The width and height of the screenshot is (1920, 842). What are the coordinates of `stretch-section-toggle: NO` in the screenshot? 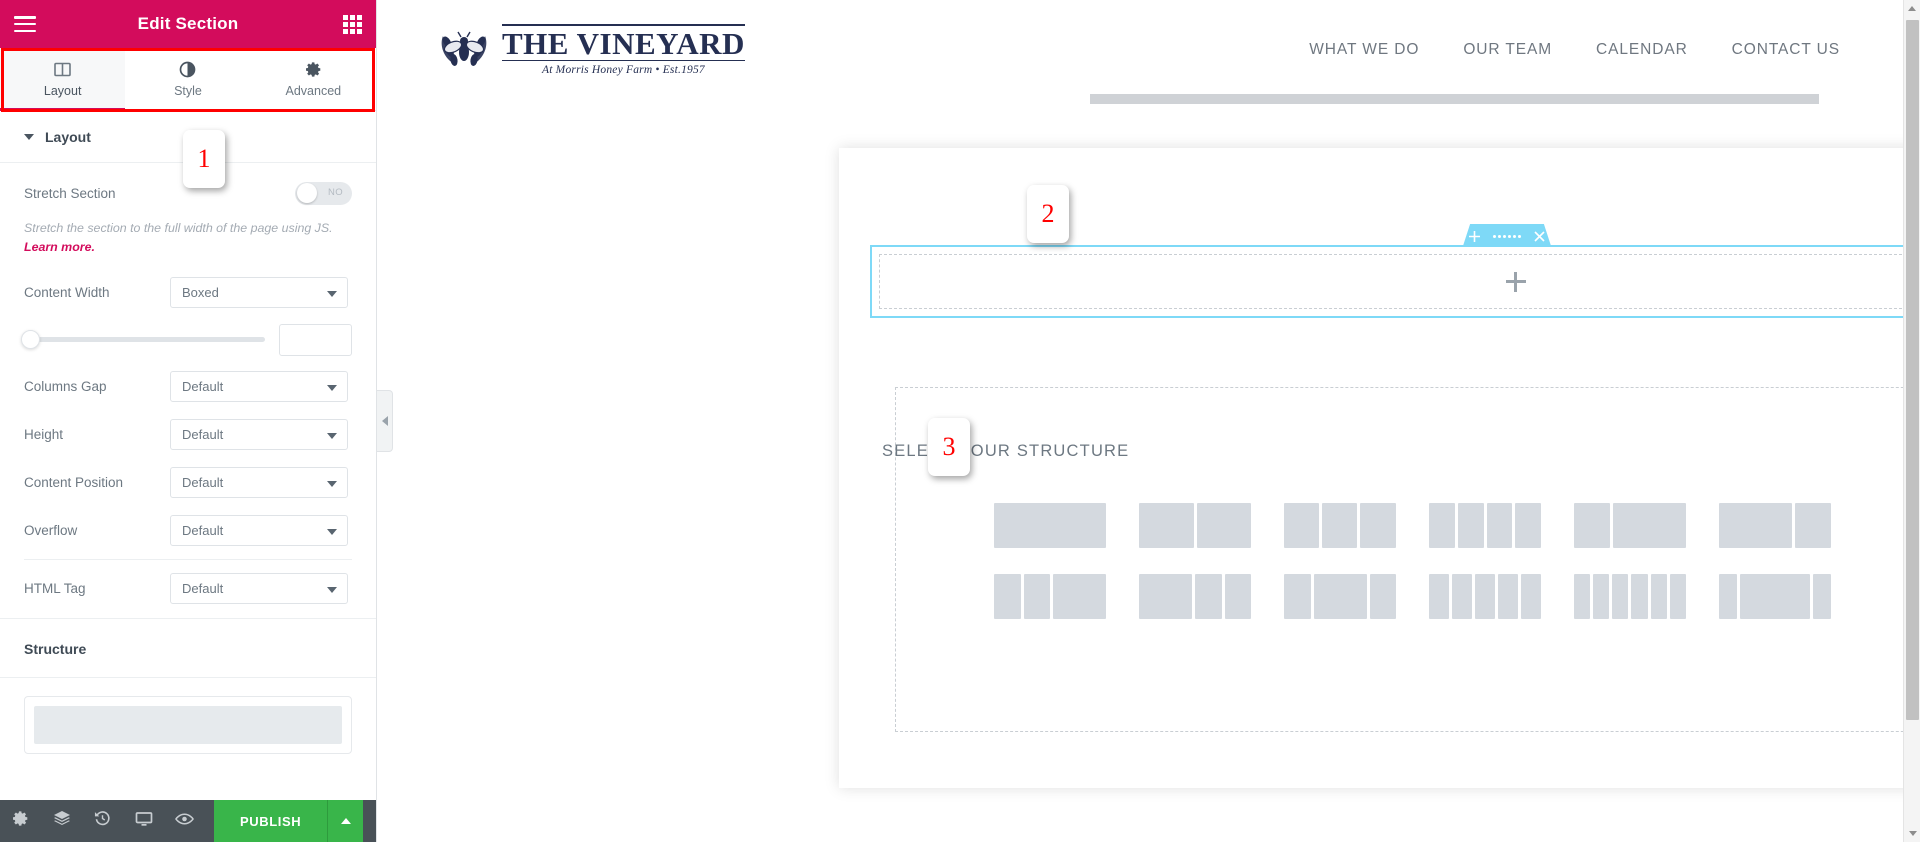 It's located at (323, 193).